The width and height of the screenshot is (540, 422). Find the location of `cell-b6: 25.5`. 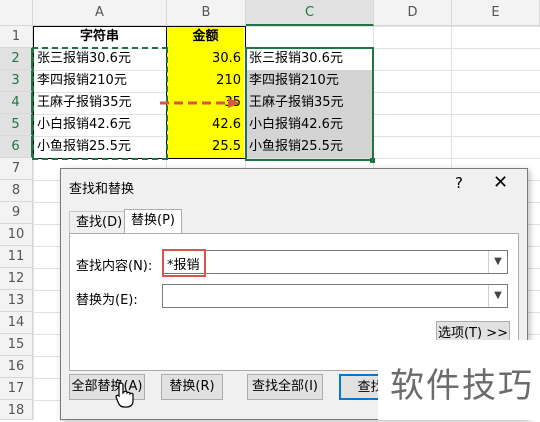

cell-b6: 25.5 is located at coordinates (205, 147).